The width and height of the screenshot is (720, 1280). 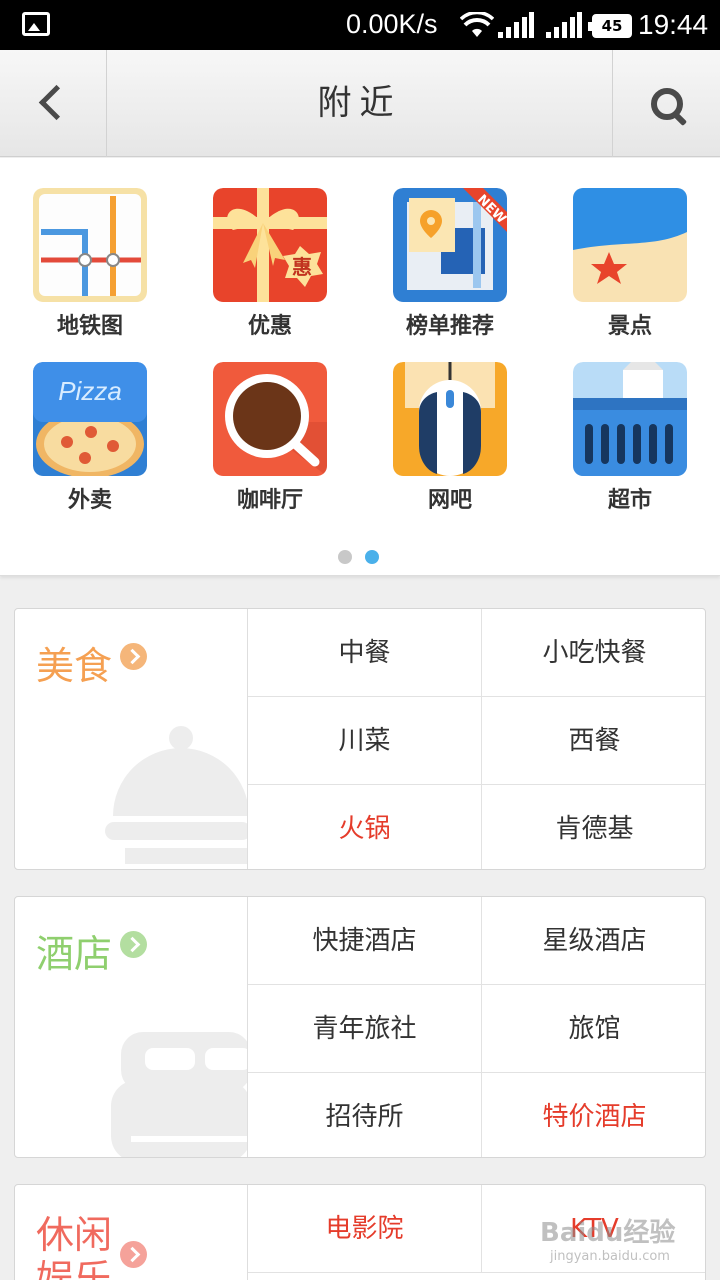 I want to click on clock: 19:44, so click(x=673, y=24).